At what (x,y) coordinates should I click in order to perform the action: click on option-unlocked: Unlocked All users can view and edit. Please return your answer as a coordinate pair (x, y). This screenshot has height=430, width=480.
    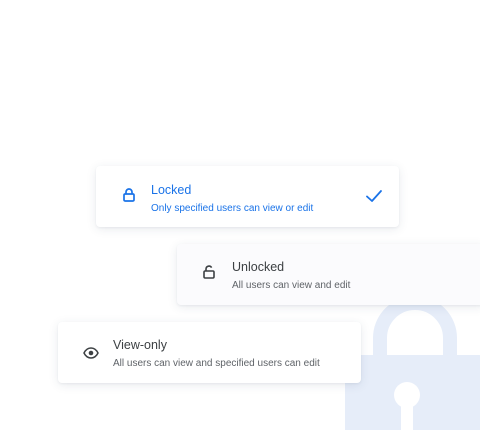
    Looking at the image, I should click on (328, 274).